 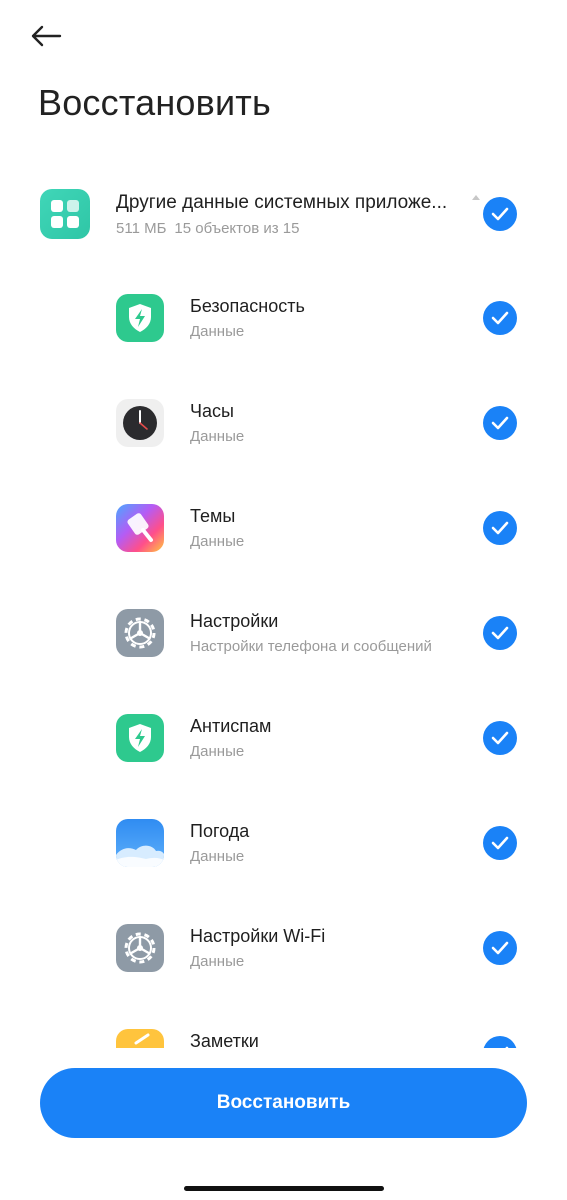 I want to click on app-row-wifi-settings: Настройки Wi-Fi Данные, so click(x=283, y=947).